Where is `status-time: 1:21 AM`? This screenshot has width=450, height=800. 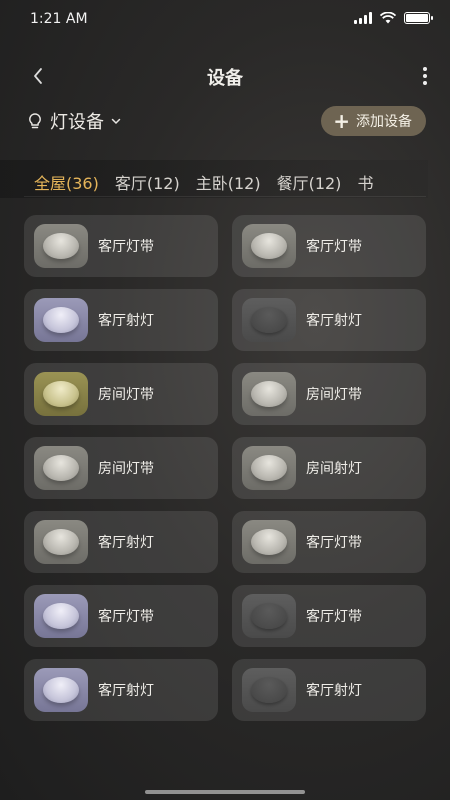
status-time: 1:21 AM is located at coordinates (59, 19).